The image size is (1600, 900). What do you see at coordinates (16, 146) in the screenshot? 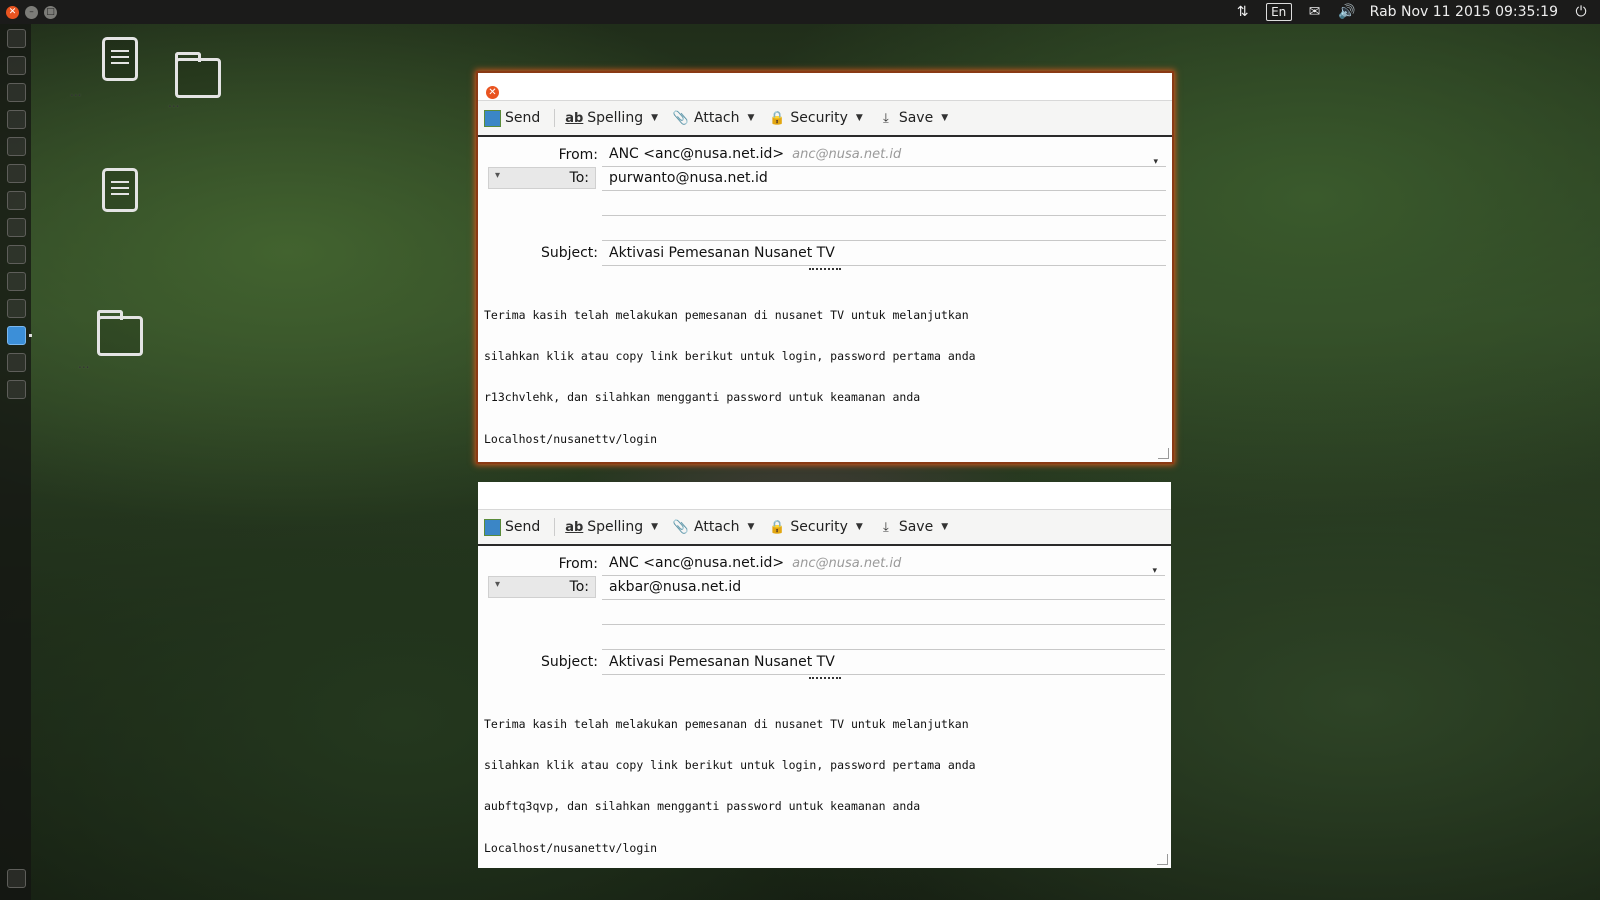
I see `launcher-calc-icon` at bounding box center [16, 146].